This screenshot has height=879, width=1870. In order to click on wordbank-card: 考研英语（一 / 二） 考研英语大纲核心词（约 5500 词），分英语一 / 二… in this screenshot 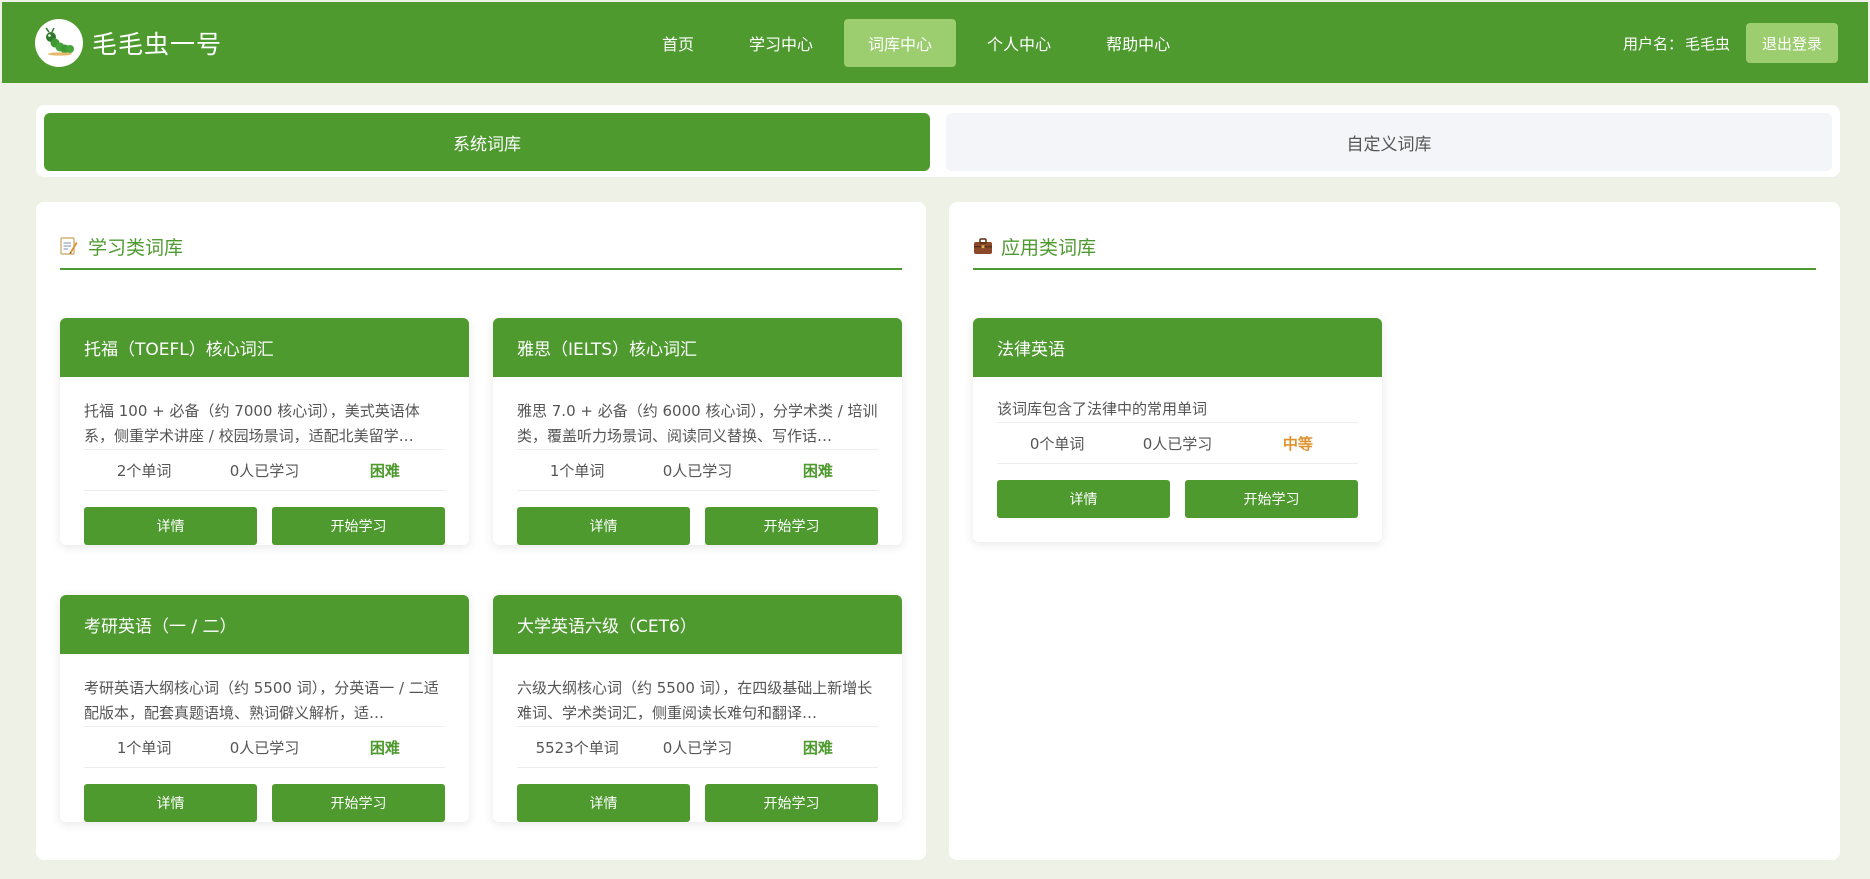, I will do `click(264, 708)`.